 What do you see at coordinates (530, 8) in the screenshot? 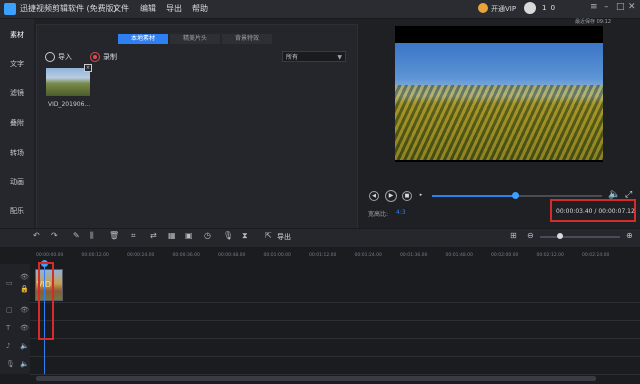
I see `avatar` at bounding box center [530, 8].